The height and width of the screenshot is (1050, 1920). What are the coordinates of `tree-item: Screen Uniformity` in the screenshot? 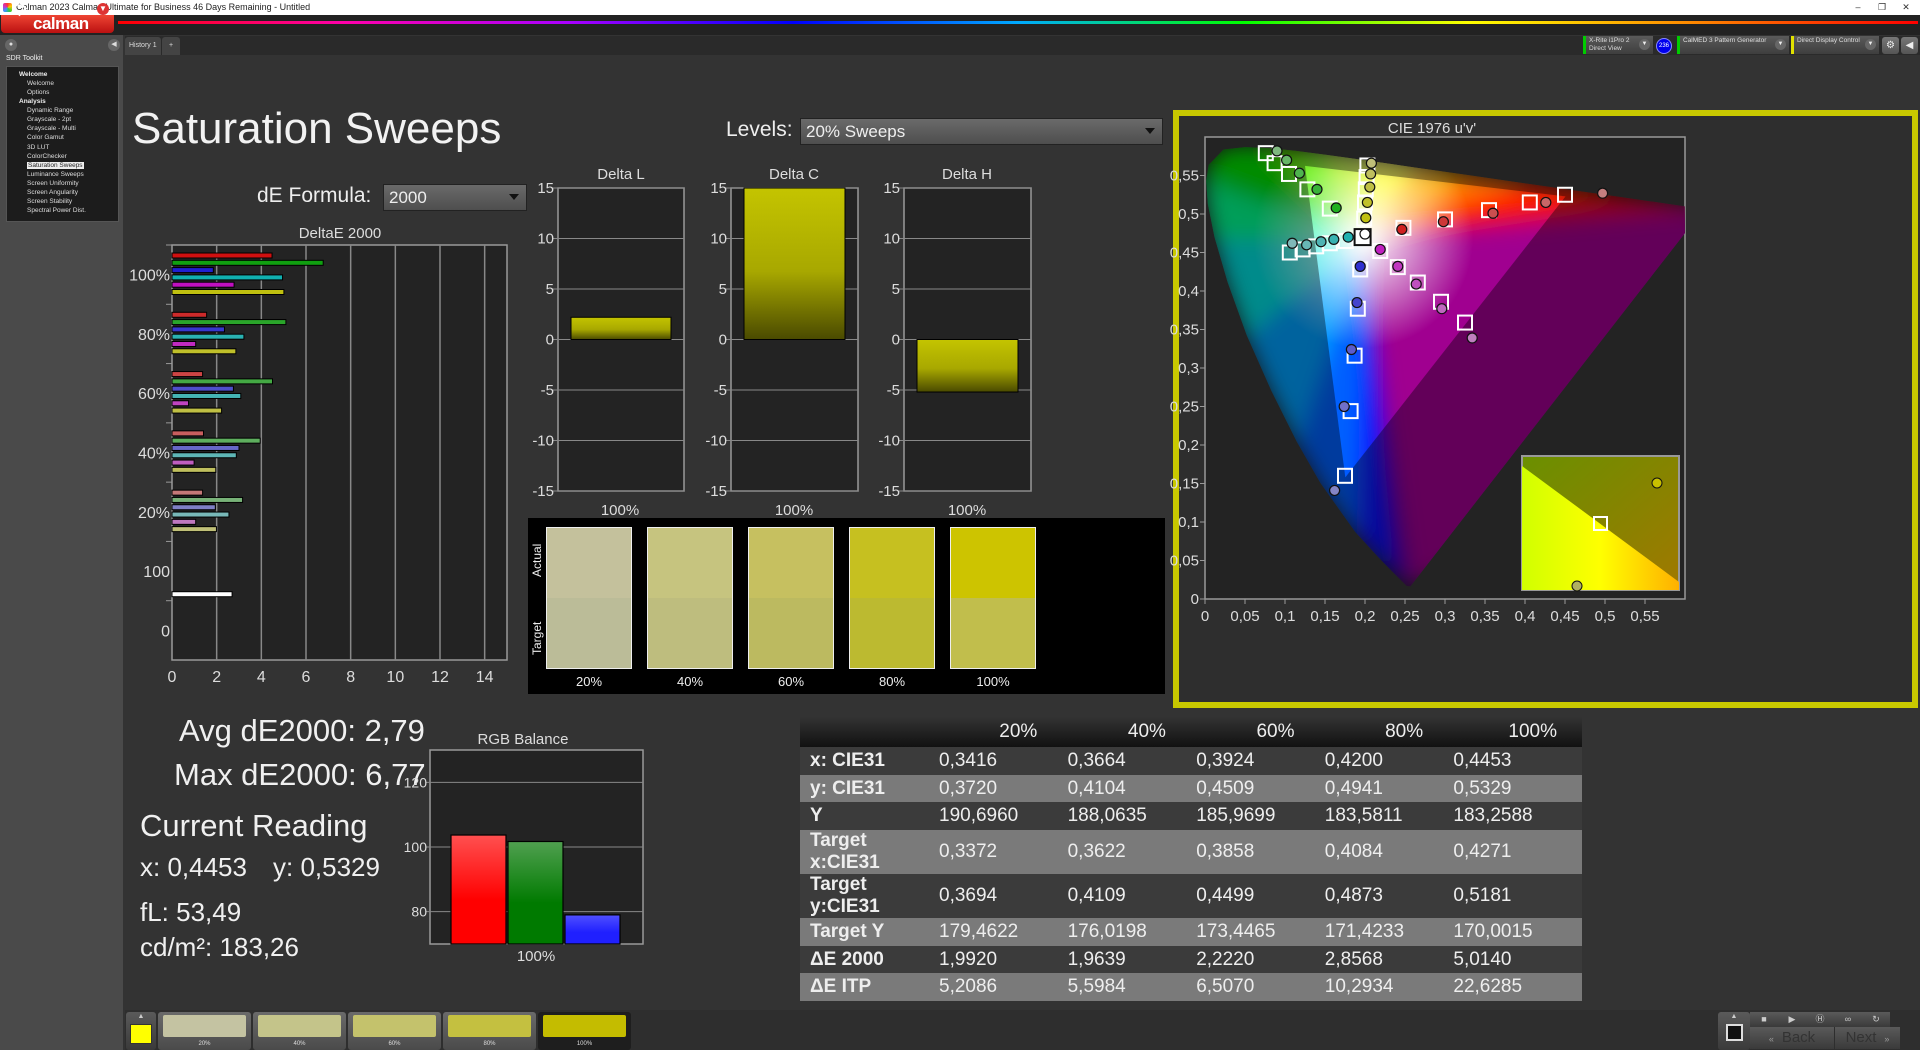 It's located at (62, 183).